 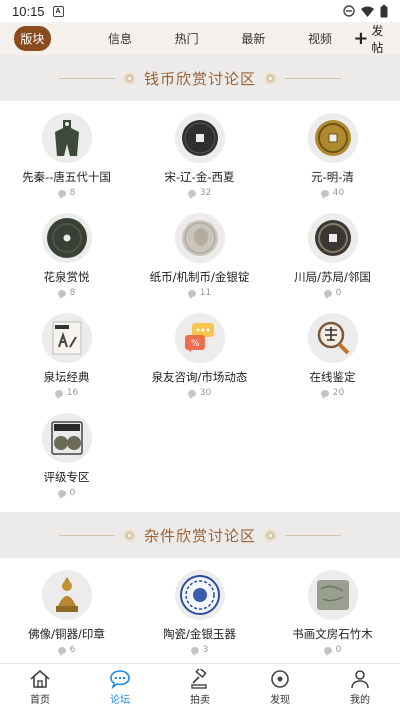 What do you see at coordinates (200, 11) in the screenshot?
I see `status-bar: 10:15 A` at bounding box center [200, 11].